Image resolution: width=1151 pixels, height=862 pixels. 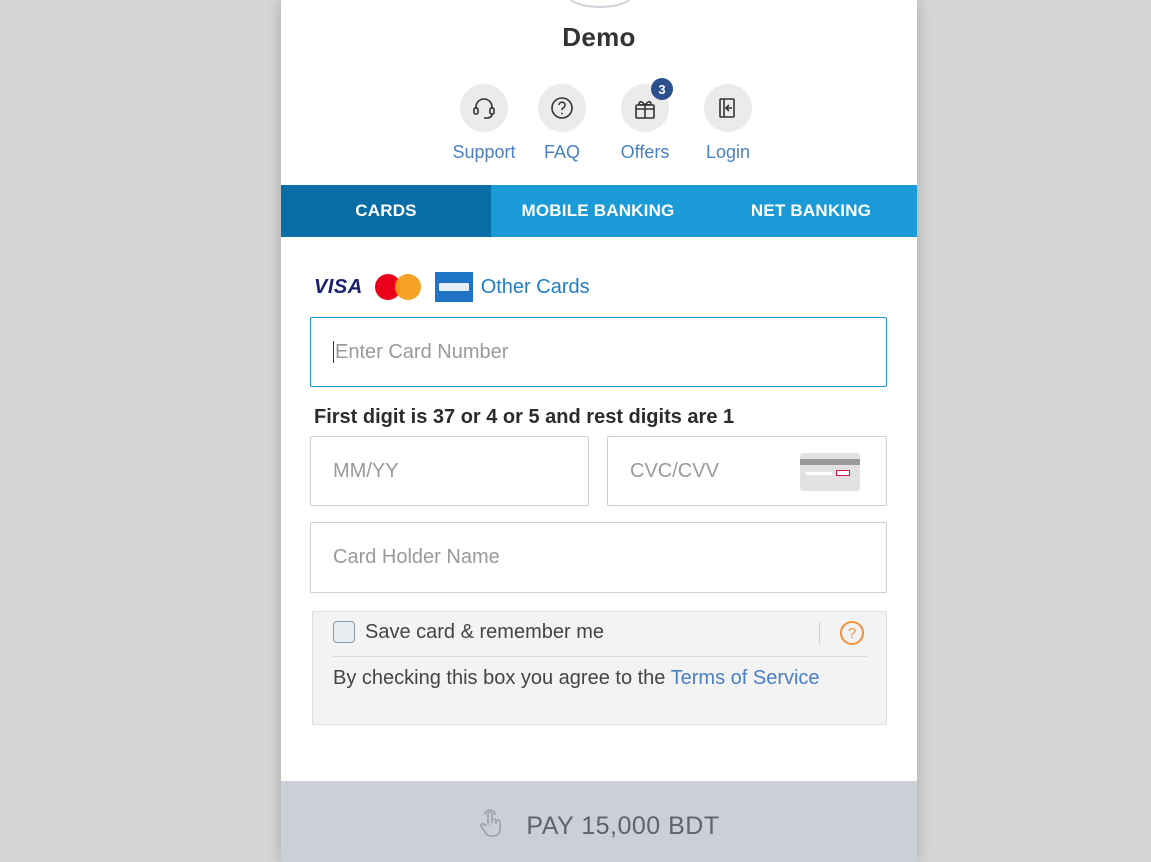 I want to click on save-card-checkbox, so click(x=344, y=632).